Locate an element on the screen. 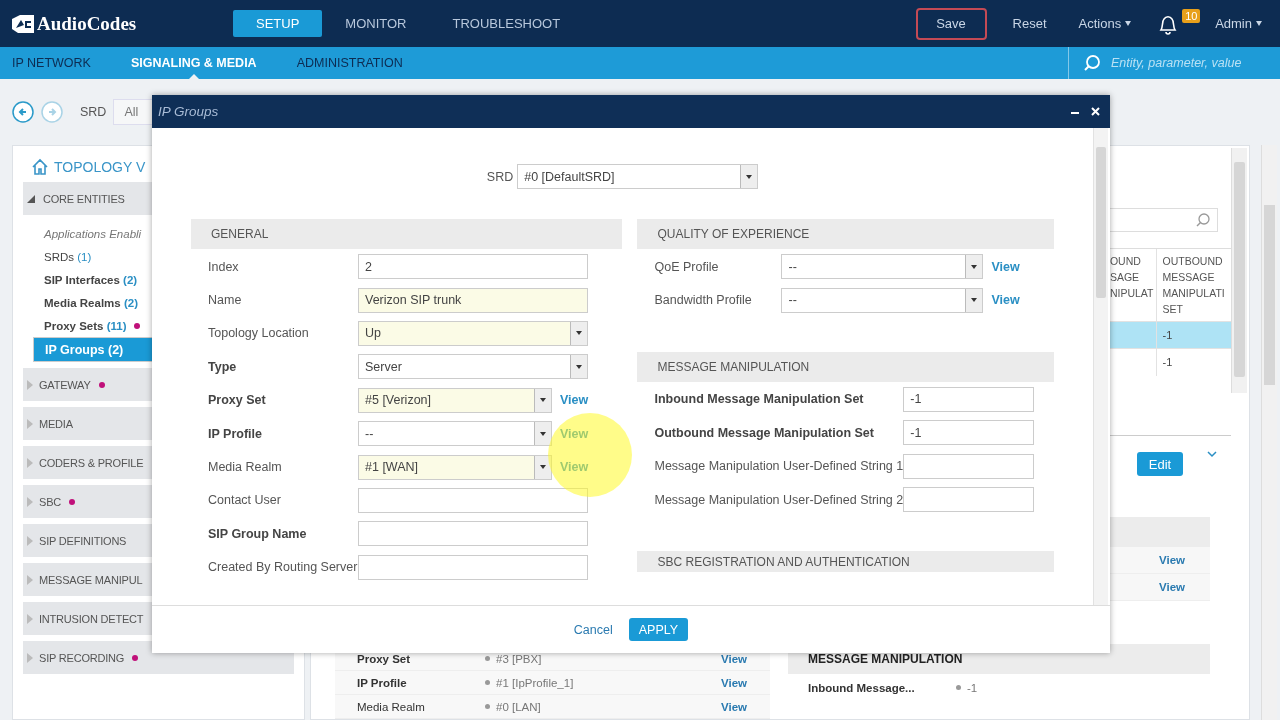 This screenshot has height=720, width=1280. property-label: IP Profile is located at coordinates (382, 682).